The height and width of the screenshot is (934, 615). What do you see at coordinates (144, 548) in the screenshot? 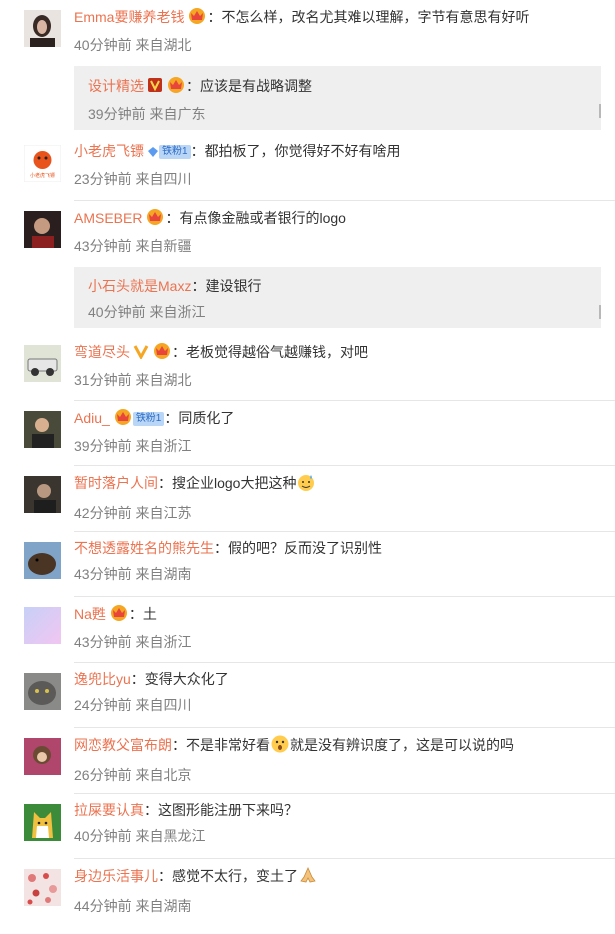
I see `username: 不想透露姓名的熊先生` at bounding box center [144, 548].